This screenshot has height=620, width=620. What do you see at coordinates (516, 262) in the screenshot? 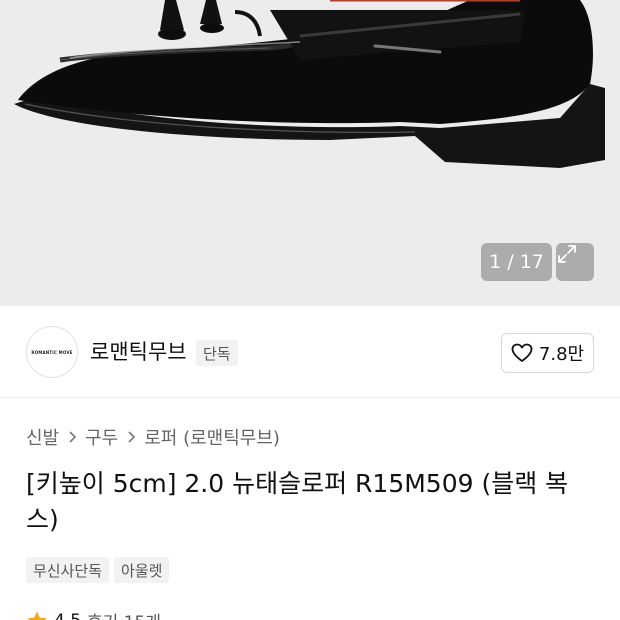
I see `image-counter: 1 / 17` at bounding box center [516, 262].